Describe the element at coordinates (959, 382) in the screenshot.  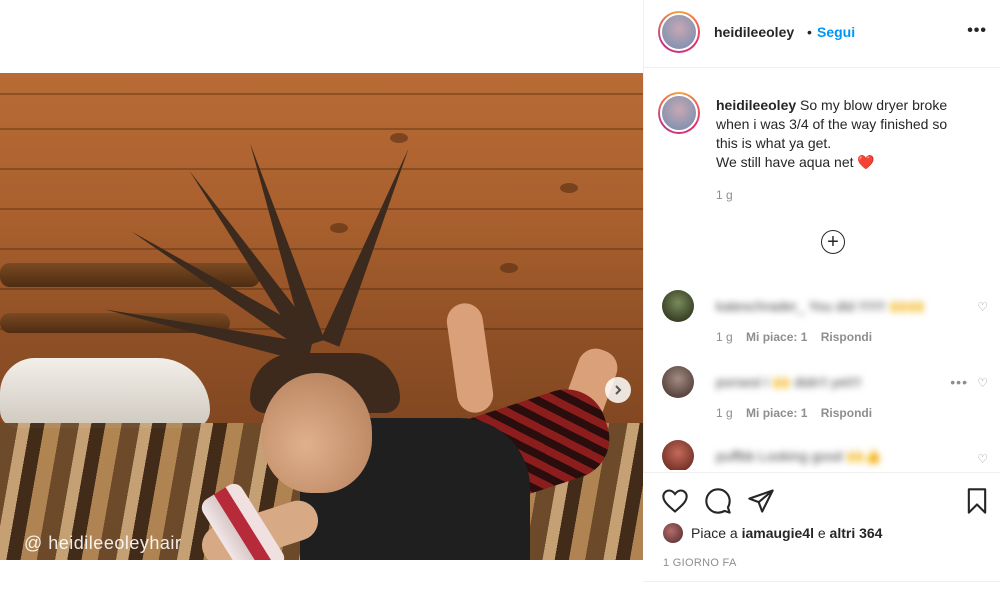
I see `comment-more-icon: •••` at that location.